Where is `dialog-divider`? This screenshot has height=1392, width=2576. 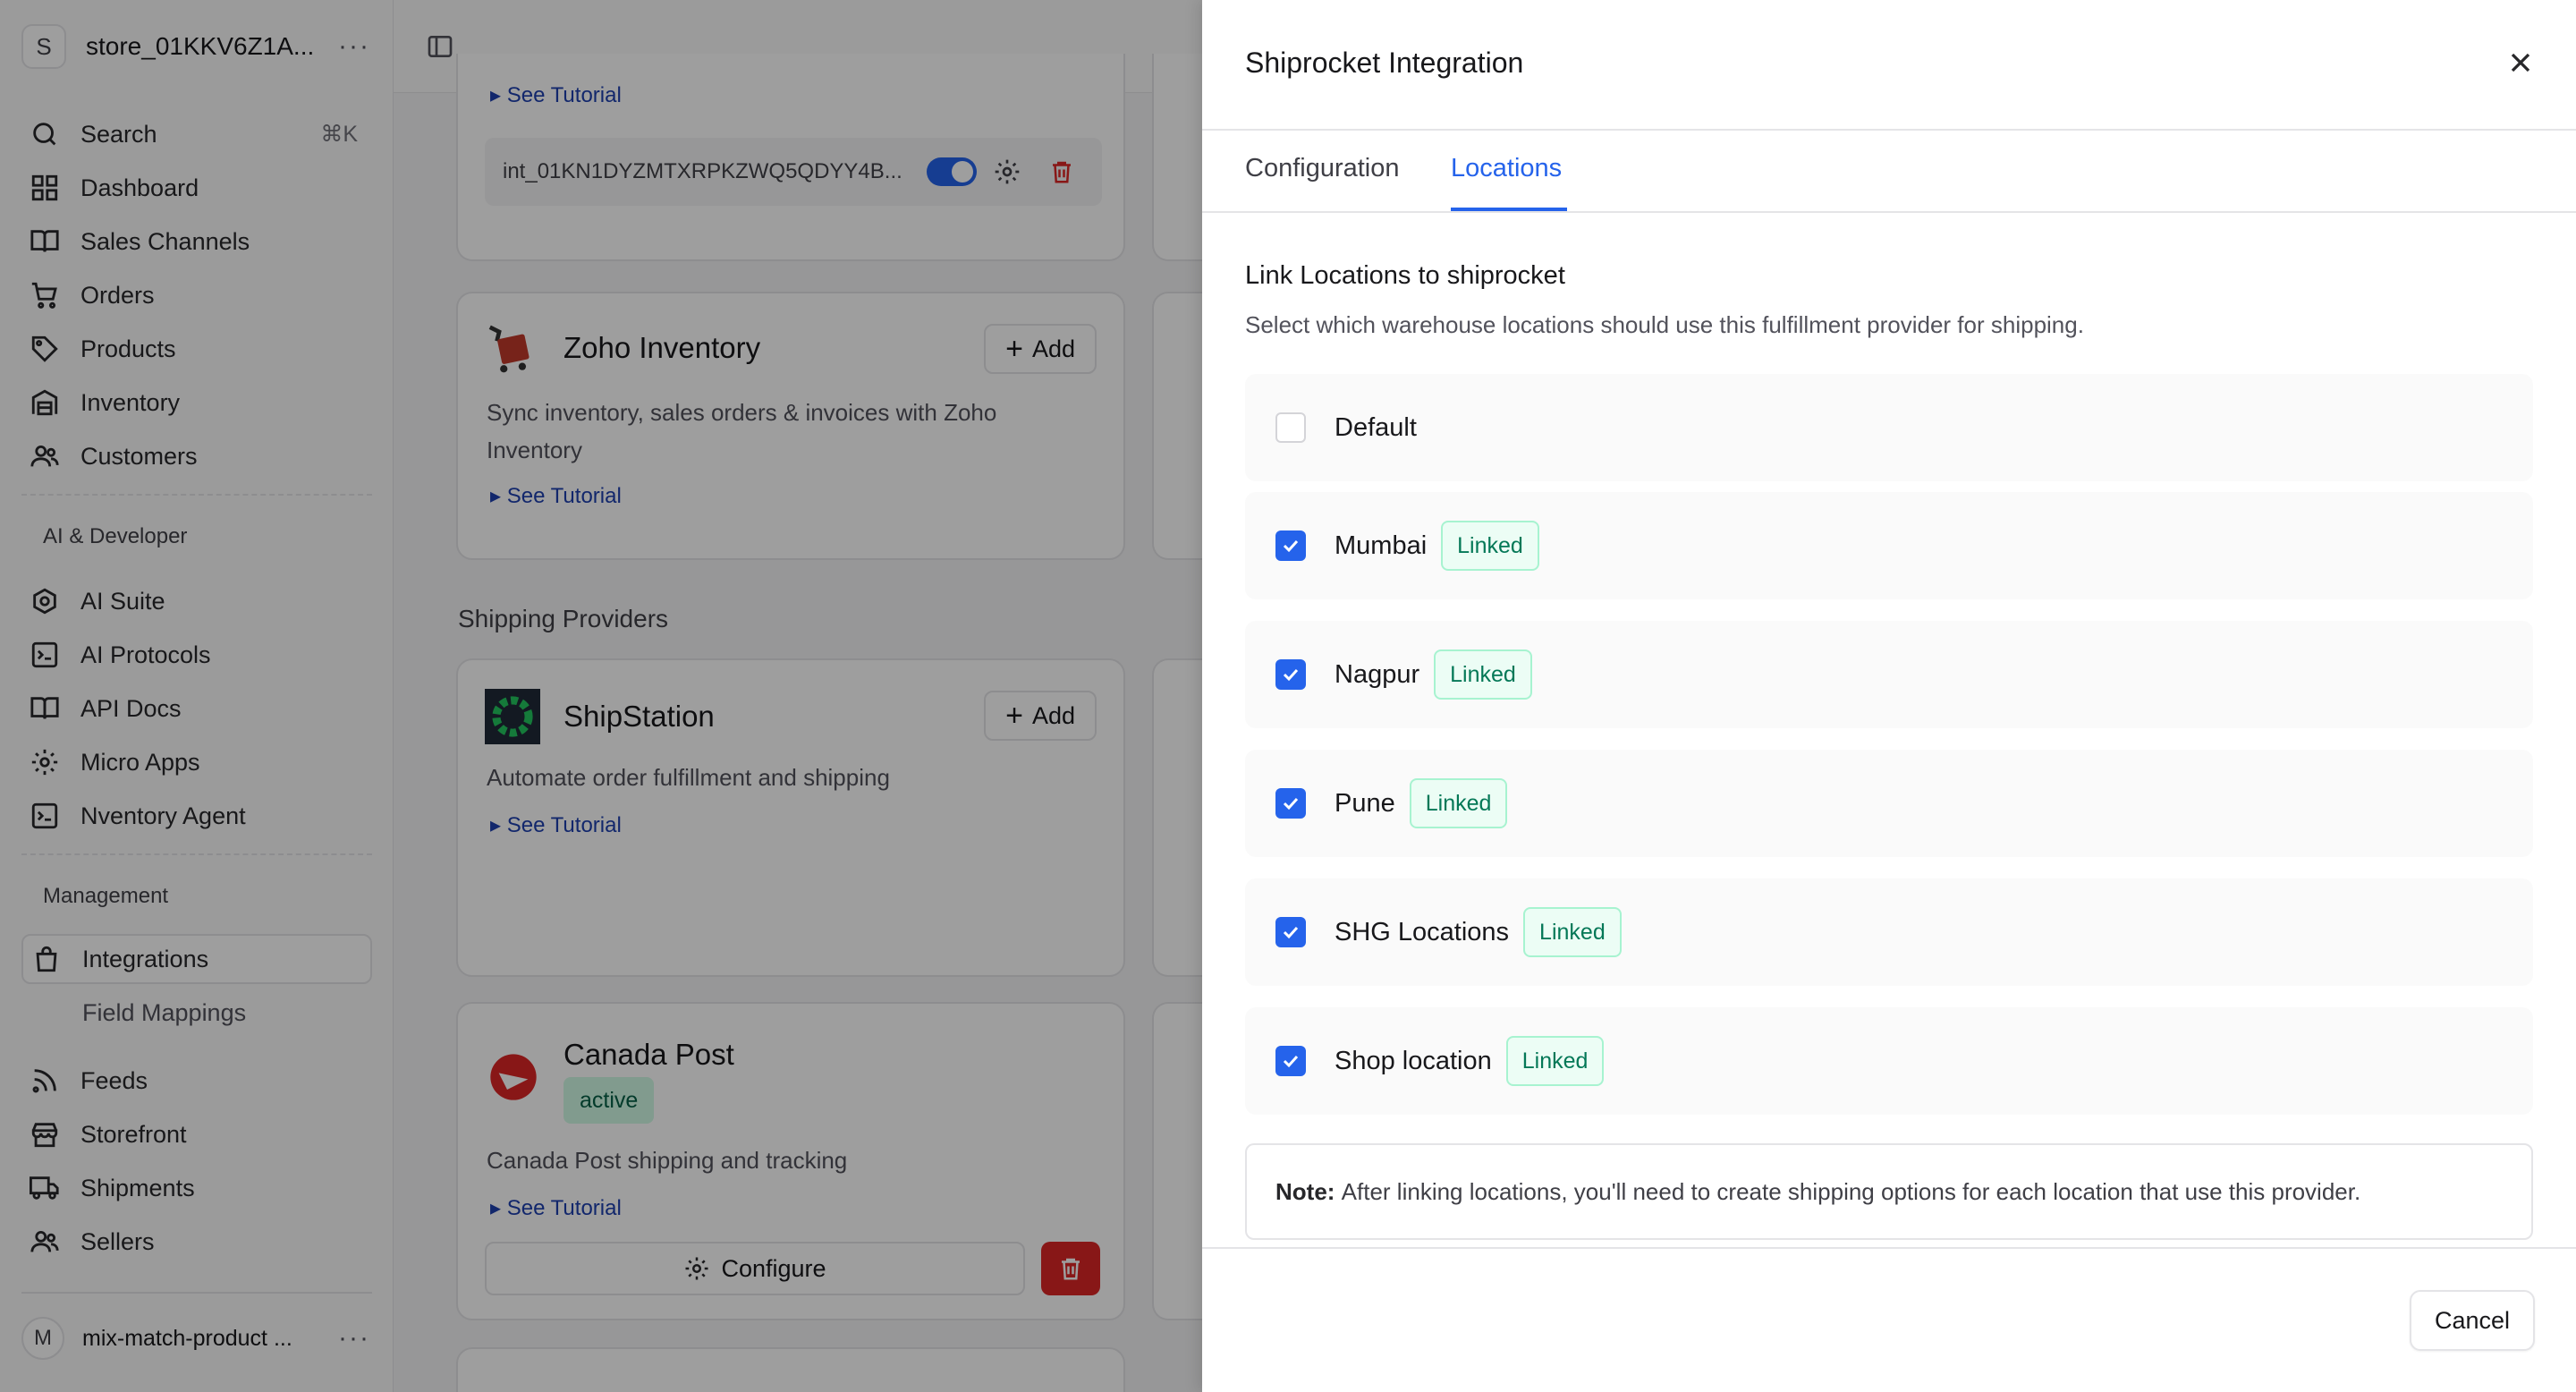 dialog-divider is located at coordinates (1889, 130).